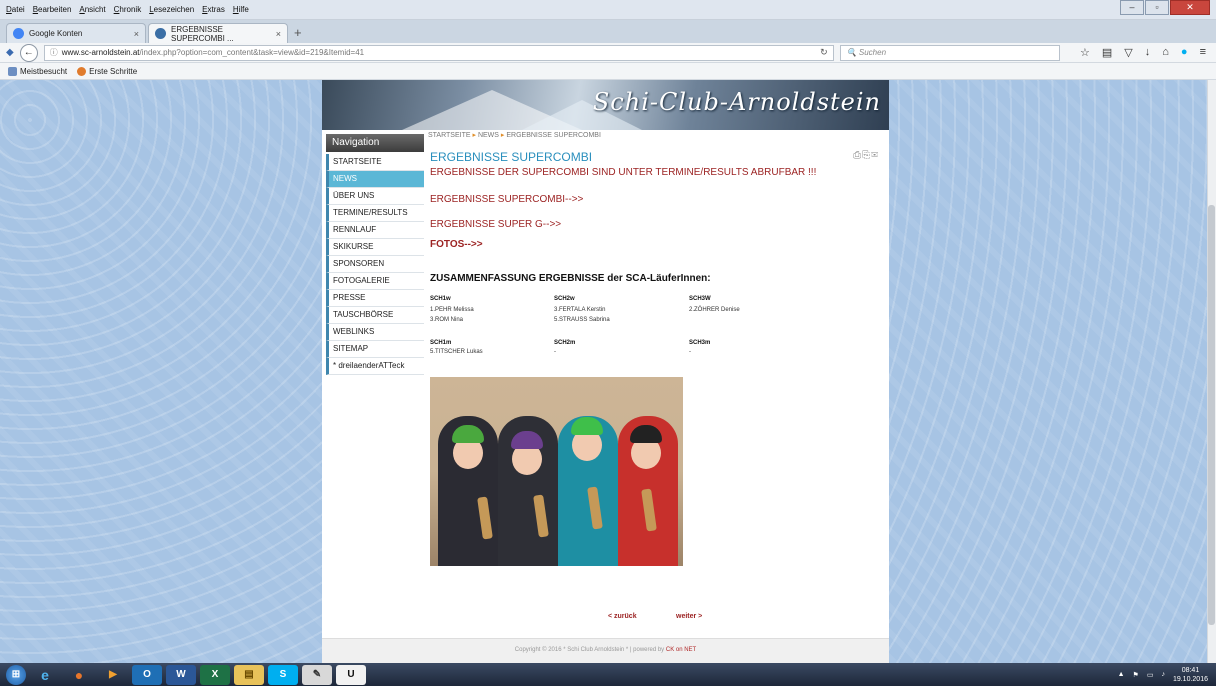 The height and width of the screenshot is (686, 1216). I want to click on window-controls: – ▫ ✕, so click(1165, 7).